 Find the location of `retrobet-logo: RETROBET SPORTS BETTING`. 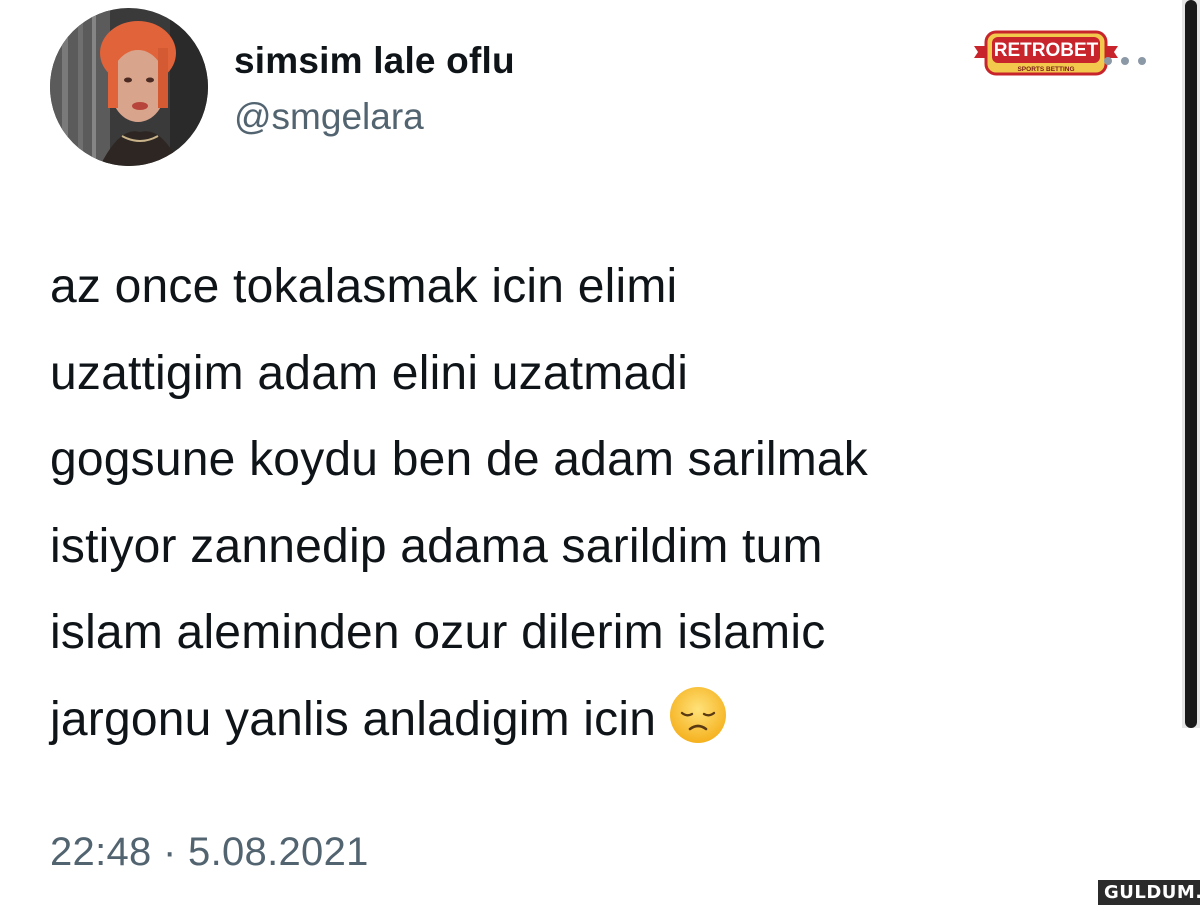

retrobet-logo: RETROBET SPORTS BETTING is located at coordinates (1046, 54).